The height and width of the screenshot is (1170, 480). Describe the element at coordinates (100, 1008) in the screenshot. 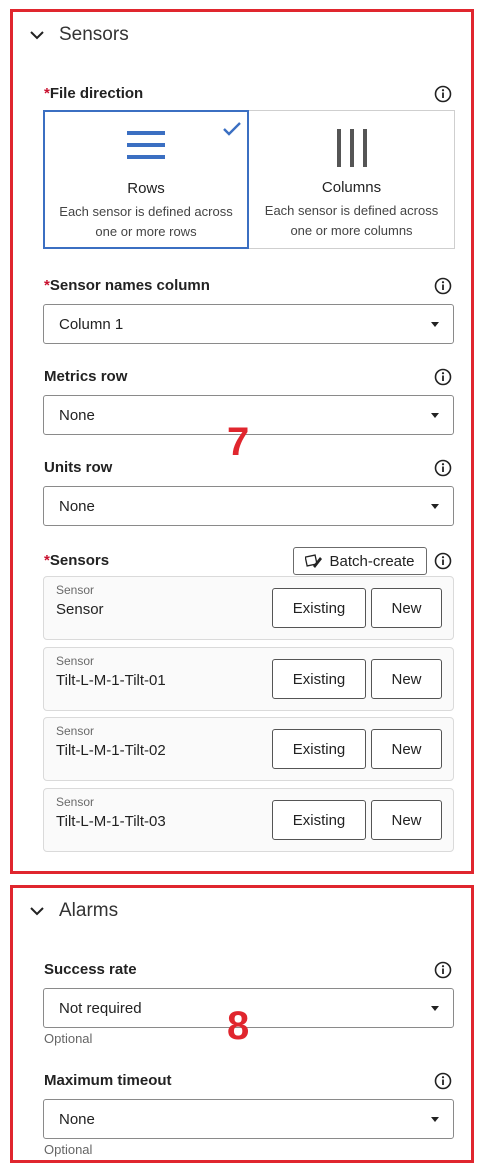

I see `success-rate-value: Not required` at that location.